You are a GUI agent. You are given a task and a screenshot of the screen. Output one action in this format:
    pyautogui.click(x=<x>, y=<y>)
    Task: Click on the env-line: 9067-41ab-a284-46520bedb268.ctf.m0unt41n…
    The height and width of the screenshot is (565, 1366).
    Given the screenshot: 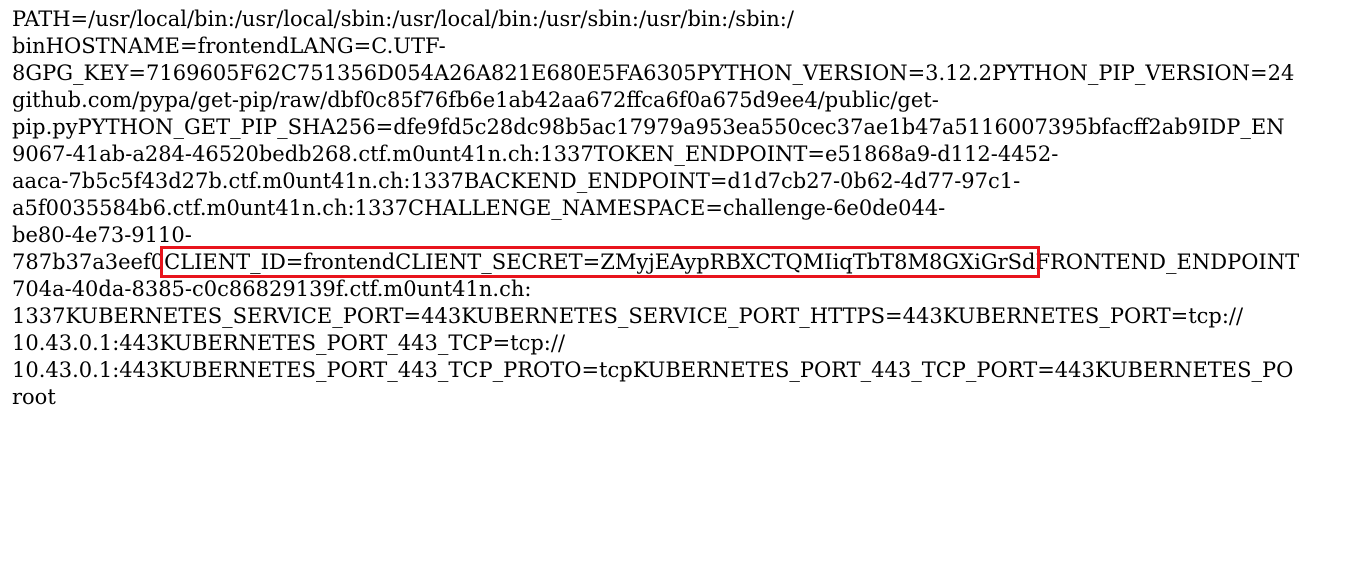 What is the action you would take?
    pyautogui.click(x=535, y=154)
    